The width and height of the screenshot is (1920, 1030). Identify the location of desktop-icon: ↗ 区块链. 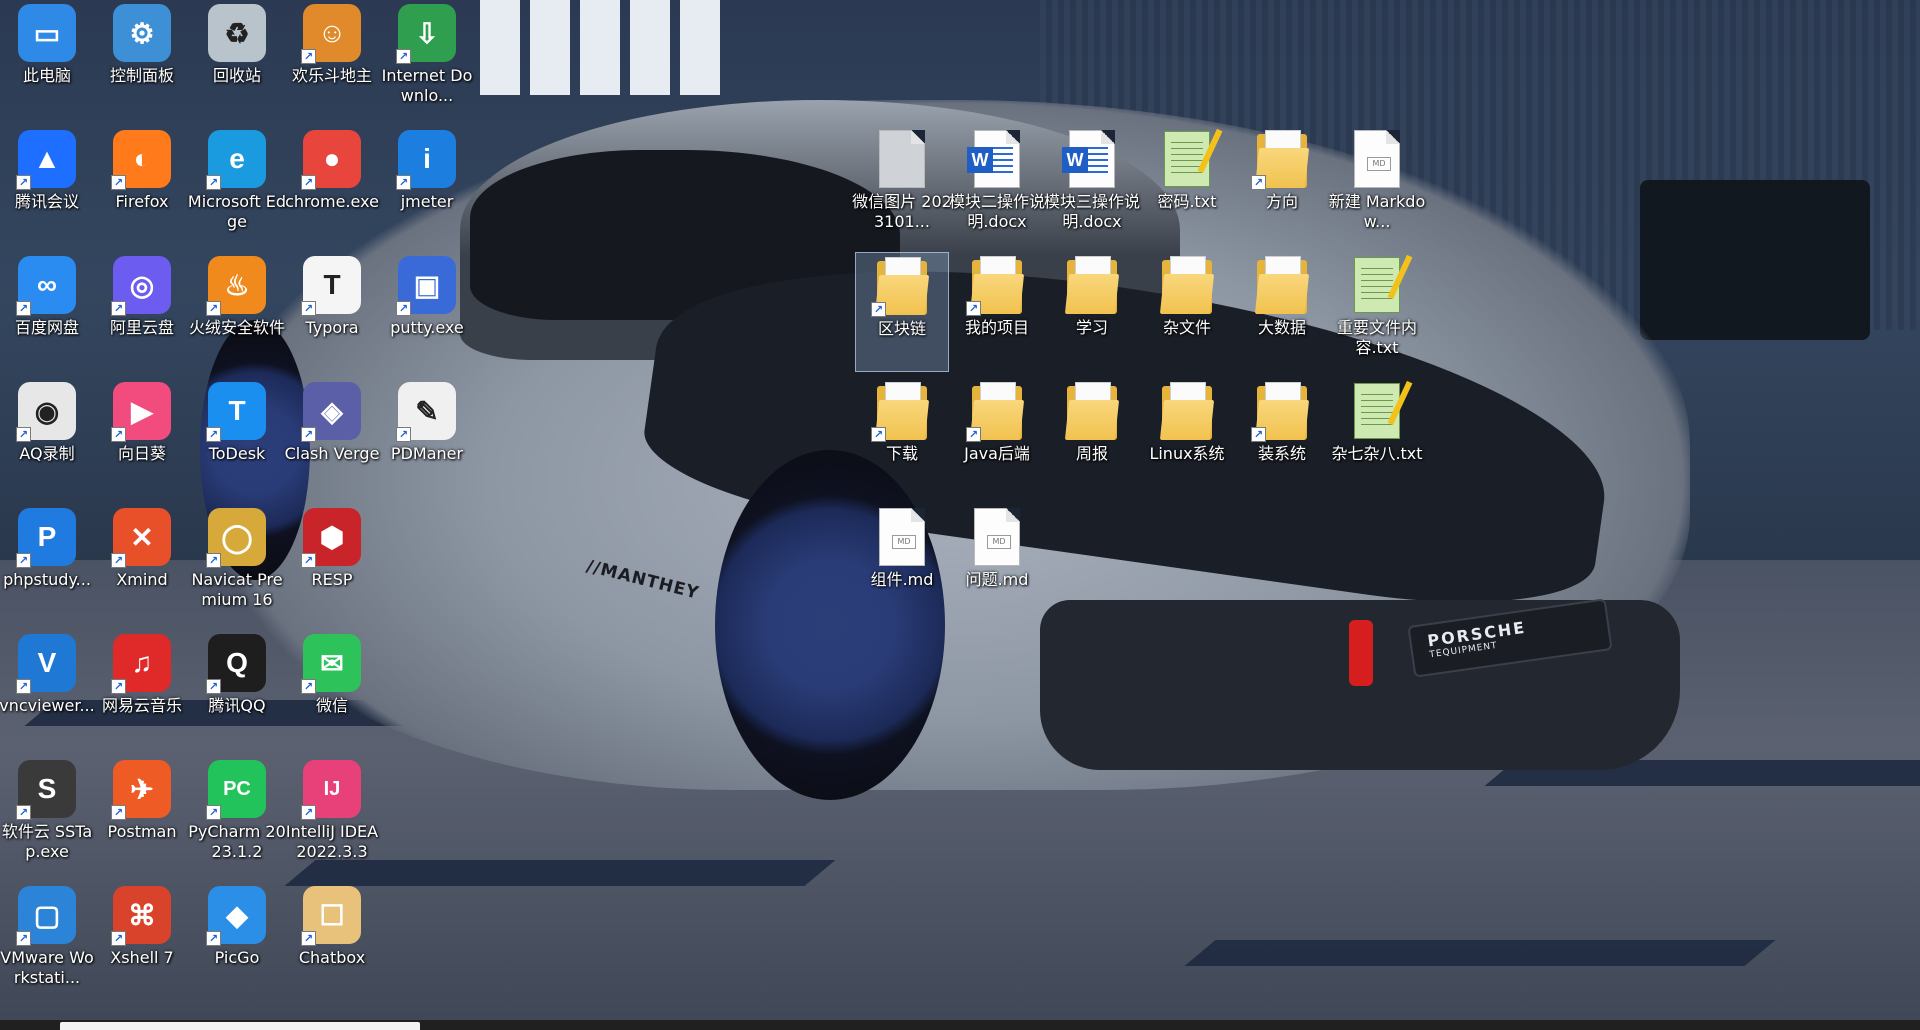
(902, 312).